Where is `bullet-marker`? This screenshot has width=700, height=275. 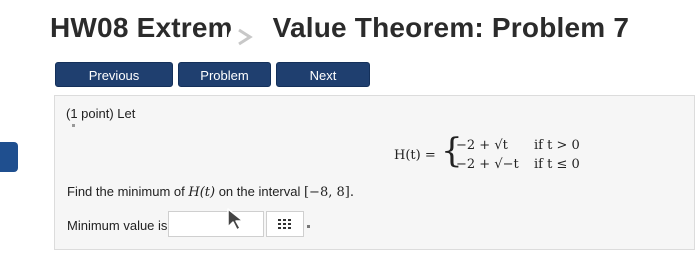 bullet-marker is located at coordinates (73, 125).